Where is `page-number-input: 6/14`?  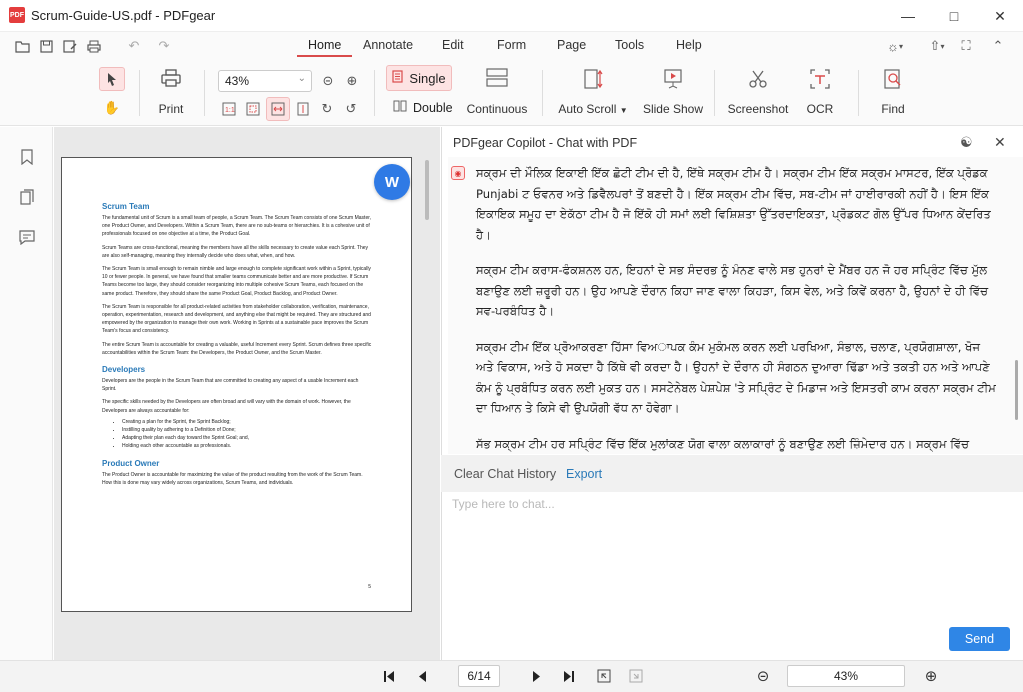 page-number-input: 6/14 is located at coordinates (479, 676).